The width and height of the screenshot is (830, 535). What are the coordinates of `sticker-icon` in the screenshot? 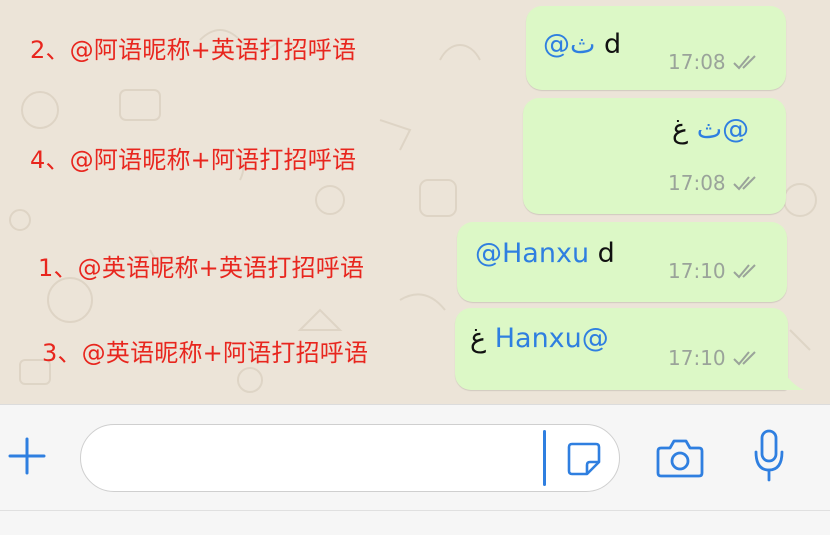 It's located at (584, 459).